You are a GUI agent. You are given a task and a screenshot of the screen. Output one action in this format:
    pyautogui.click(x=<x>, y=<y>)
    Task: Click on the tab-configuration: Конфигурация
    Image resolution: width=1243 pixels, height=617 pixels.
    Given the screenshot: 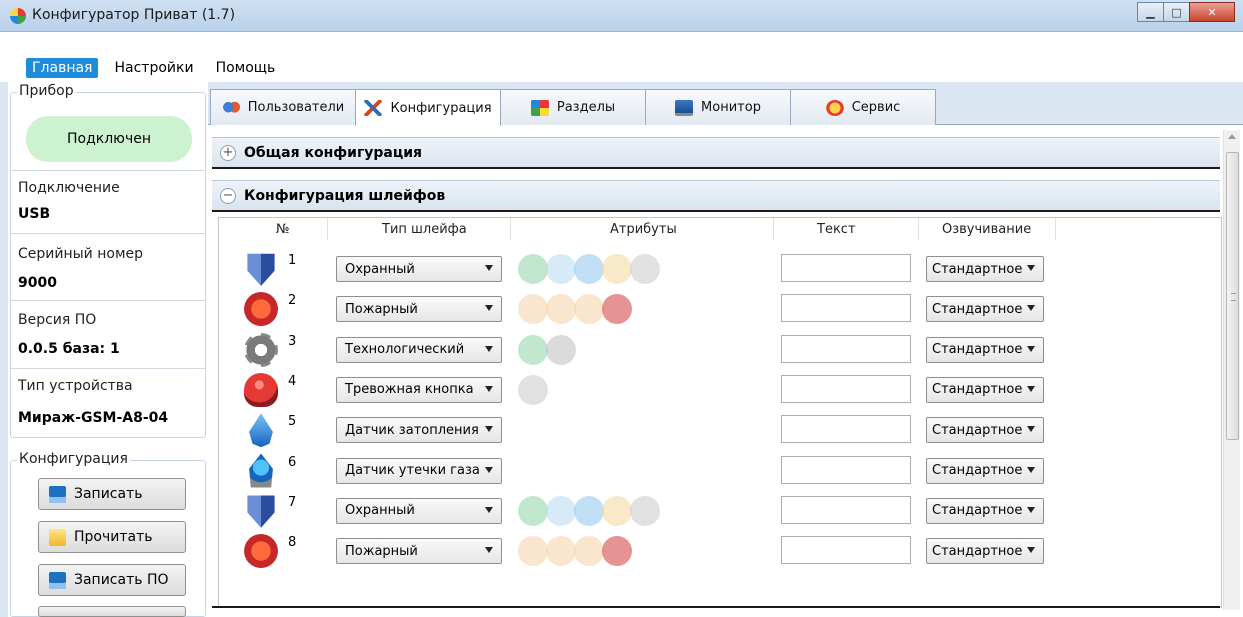 What is the action you would take?
    pyautogui.click(x=428, y=107)
    